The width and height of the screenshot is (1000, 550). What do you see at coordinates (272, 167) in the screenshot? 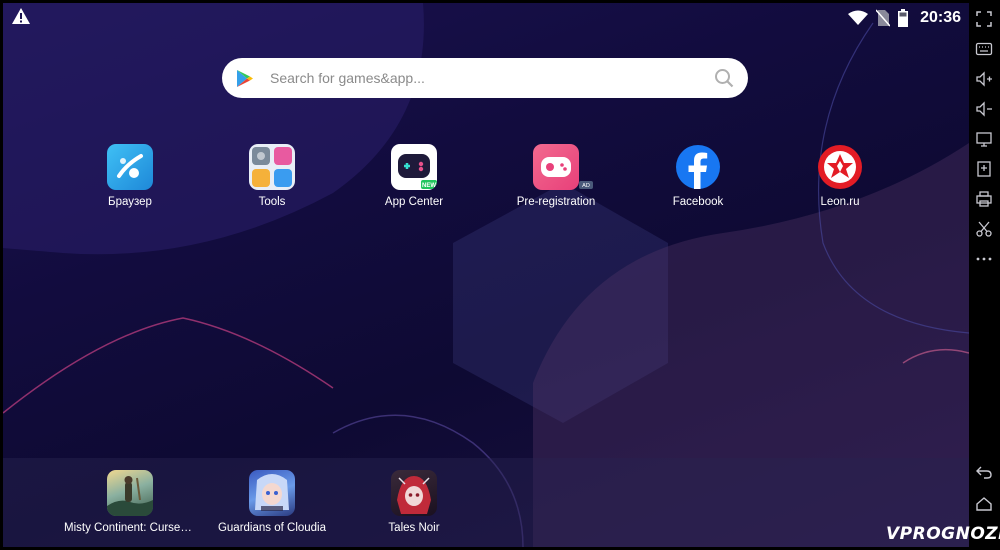
I see `tools-folder-icon` at bounding box center [272, 167].